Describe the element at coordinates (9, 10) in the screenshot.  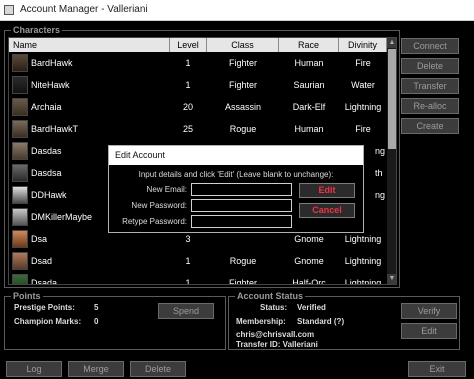
I see `app-icon` at that location.